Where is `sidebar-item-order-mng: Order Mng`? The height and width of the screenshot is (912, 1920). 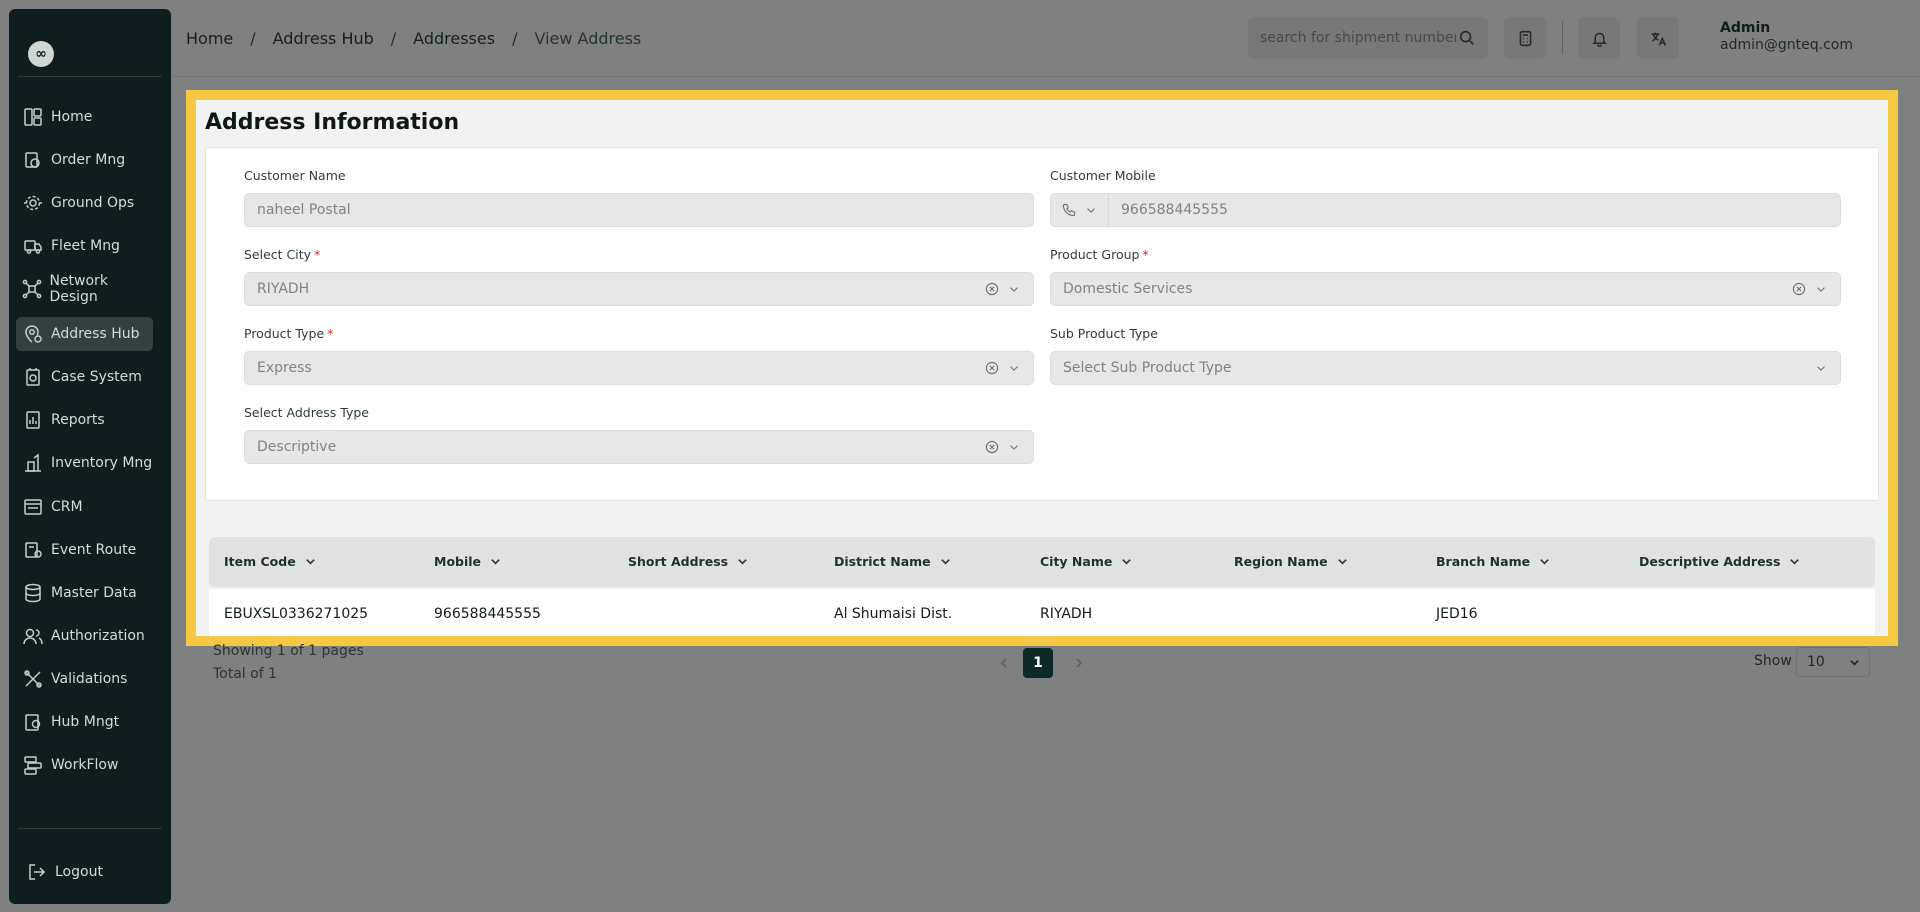
sidebar-item-order-mng: Order Mng is located at coordinates (84, 160).